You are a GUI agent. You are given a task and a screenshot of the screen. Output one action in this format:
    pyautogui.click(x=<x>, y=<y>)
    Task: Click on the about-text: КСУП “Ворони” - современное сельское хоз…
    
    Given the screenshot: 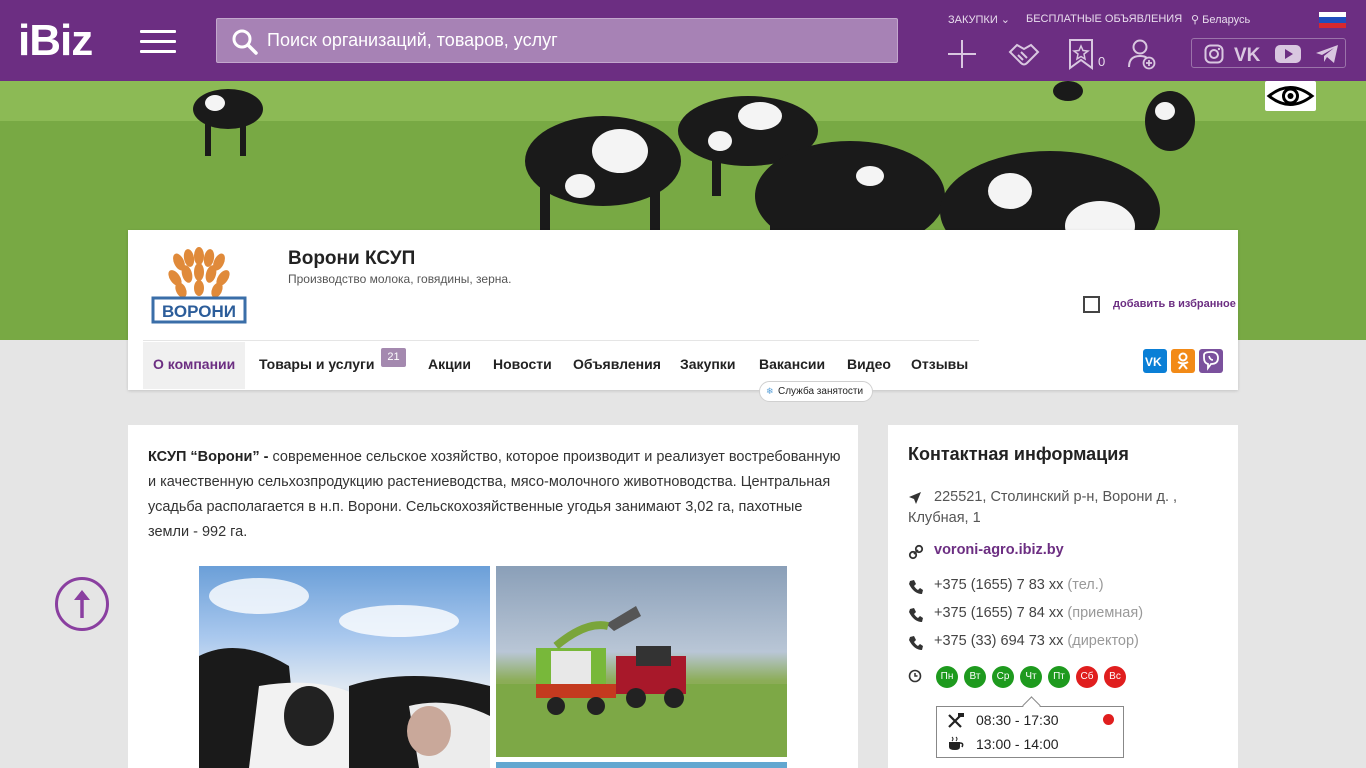 What is the action you would take?
    pyautogui.click(x=495, y=495)
    